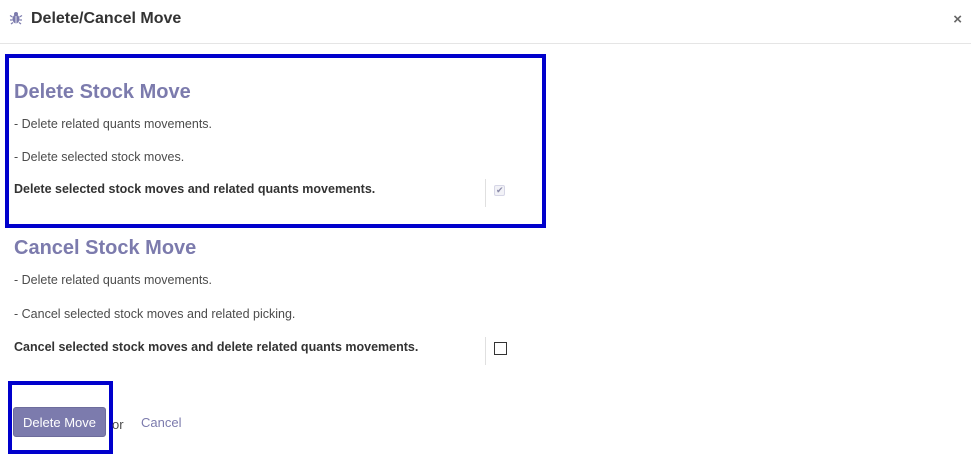 Image resolution: width=971 pixels, height=460 pixels. I want to click on delete-desc-line-2: - Delete selected stock moves., so click(99, 157).